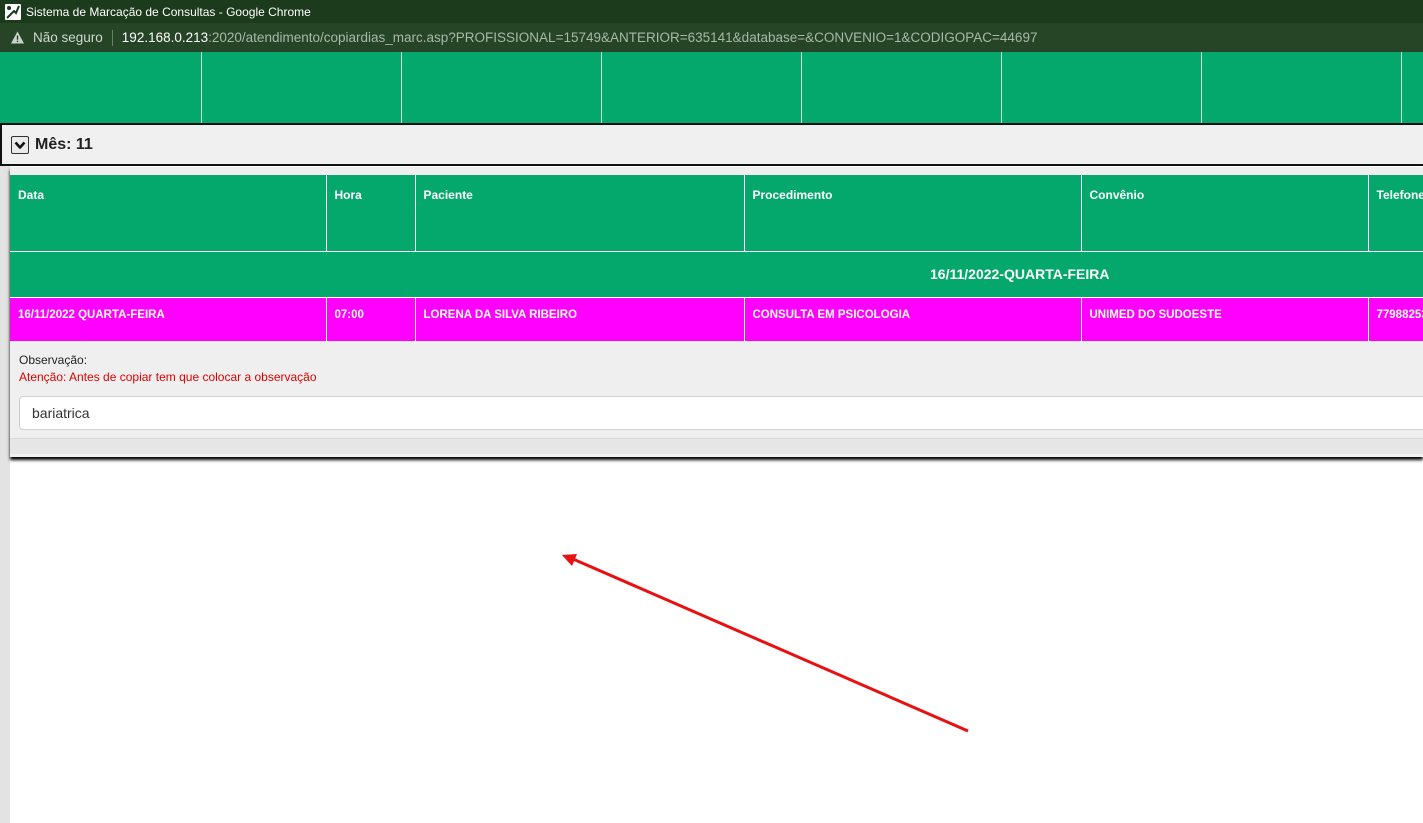 This screenshot has height=823, width=1423. What do you see at coordinates (68, 37) in the screenshot?
I see `security-status: Não seguro` at bounding box center [68, 37].